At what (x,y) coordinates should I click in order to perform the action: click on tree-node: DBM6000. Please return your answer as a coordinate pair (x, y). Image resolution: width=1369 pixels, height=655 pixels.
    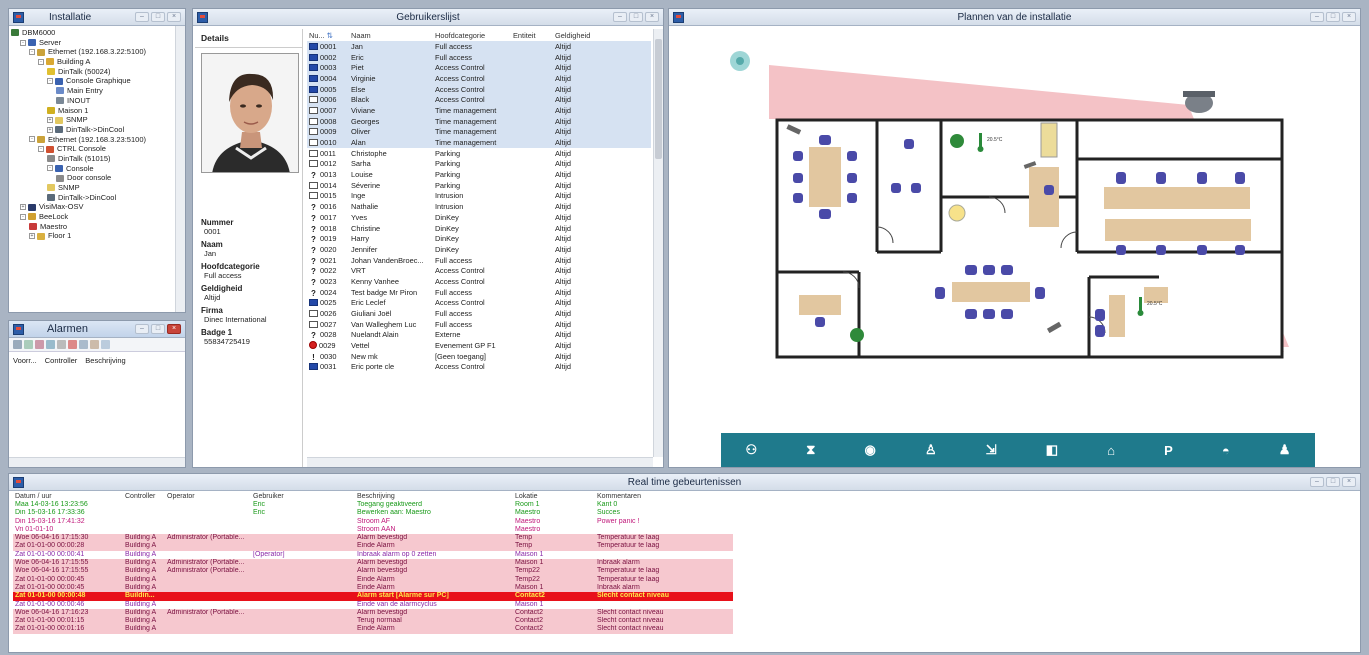
    Looking at the image, I should click on (98, 33).